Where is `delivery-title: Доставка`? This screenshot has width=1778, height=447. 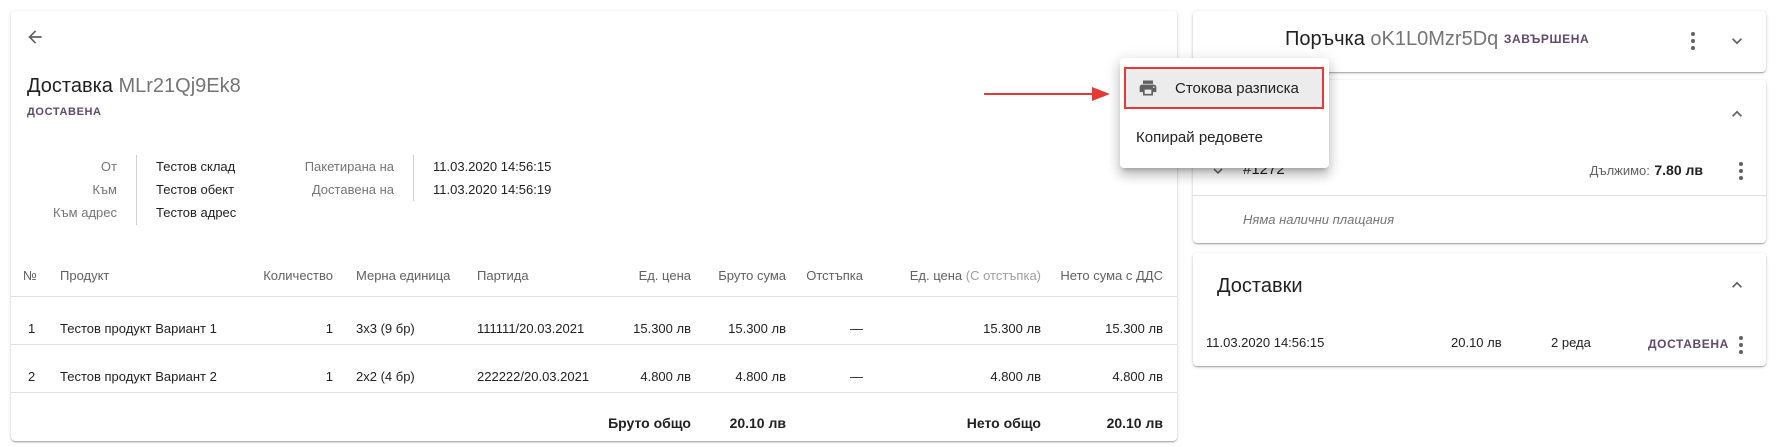 delivery-title: Доставка is located at coordinates (70, 86).